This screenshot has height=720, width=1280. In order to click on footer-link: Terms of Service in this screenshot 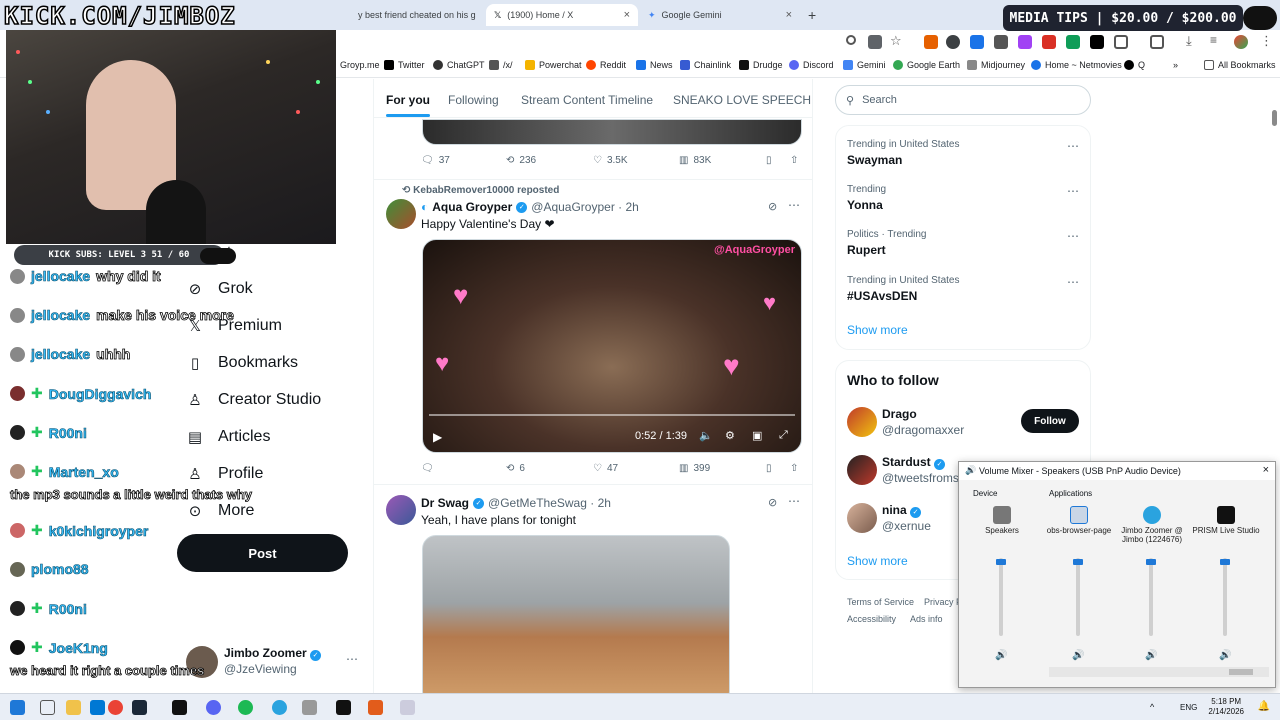, I will do `click(880, 602)`.